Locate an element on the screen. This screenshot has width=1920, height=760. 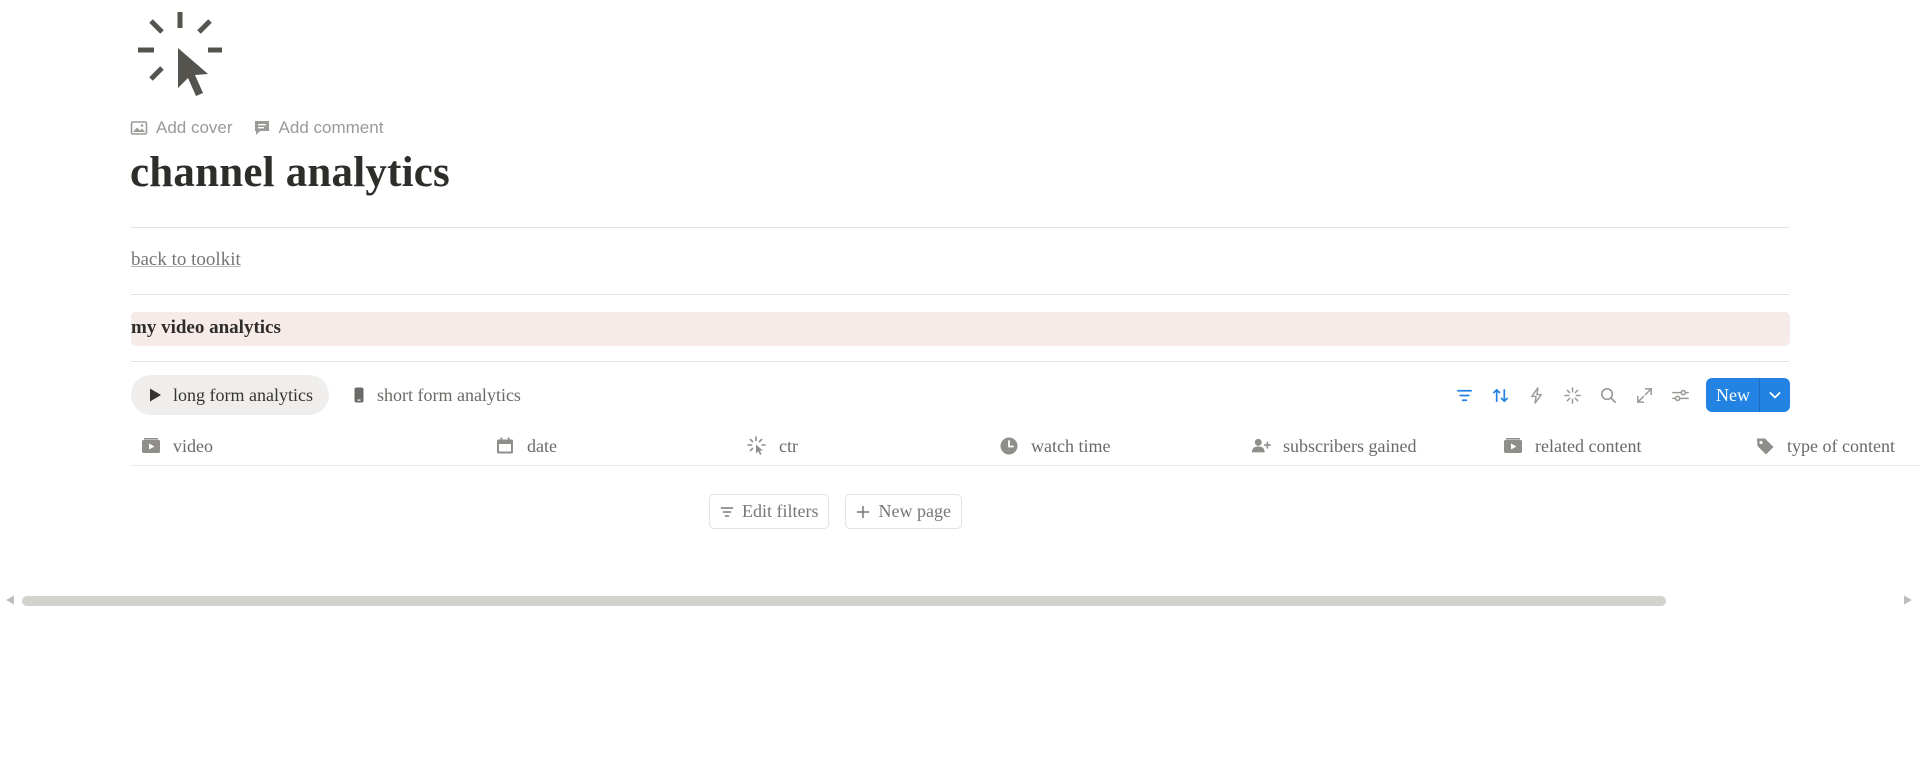
tab-short-form-analytics: short form analytics is located at coordinates (436, 395).